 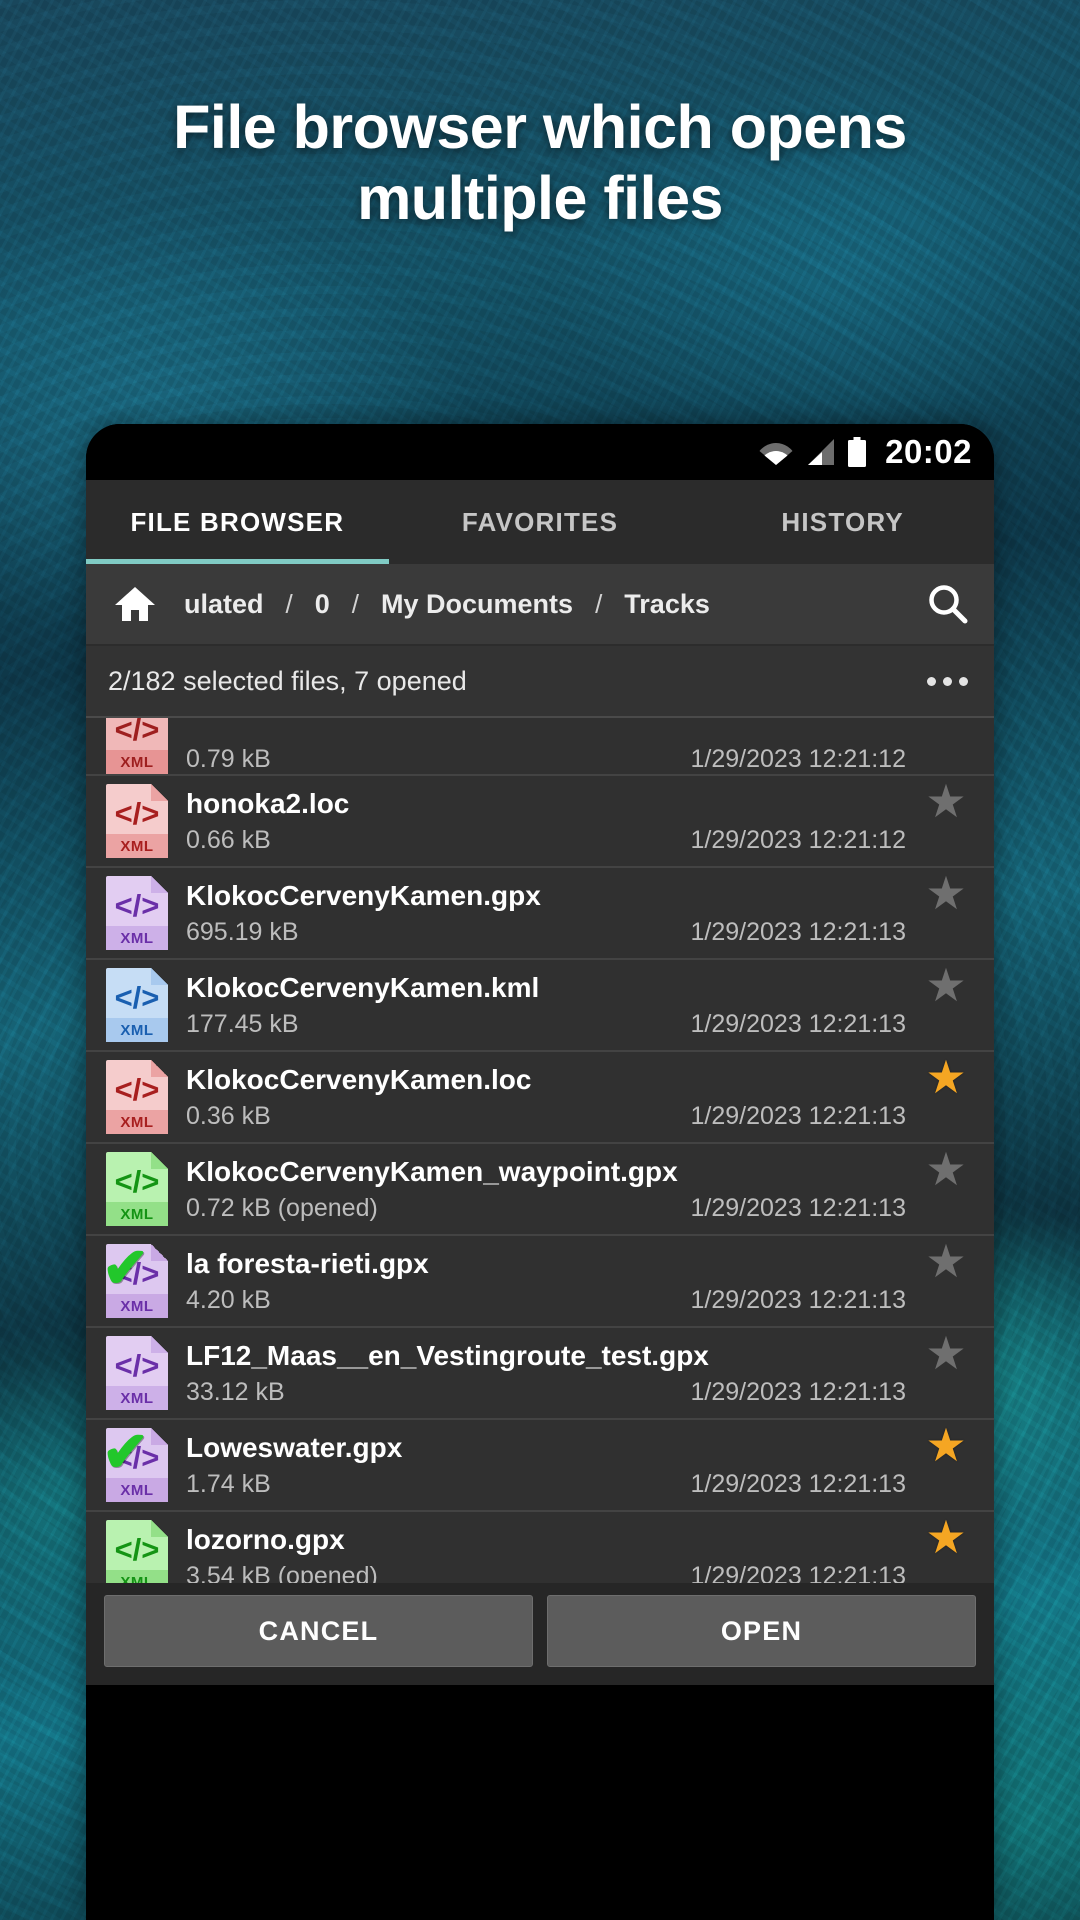 I want to click on file-size: 0.66 kB, so click(x=228, y=839).